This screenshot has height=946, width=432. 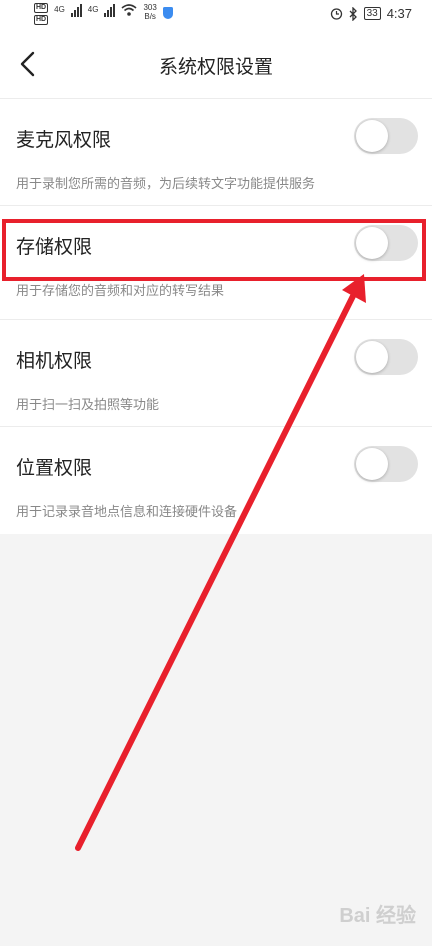 What do you see at coordinates (127, 512) in the screenshot?
I see `permission-description: 用于记录录音地点信息和连接硬件设备` at bounding box center [127, 512].